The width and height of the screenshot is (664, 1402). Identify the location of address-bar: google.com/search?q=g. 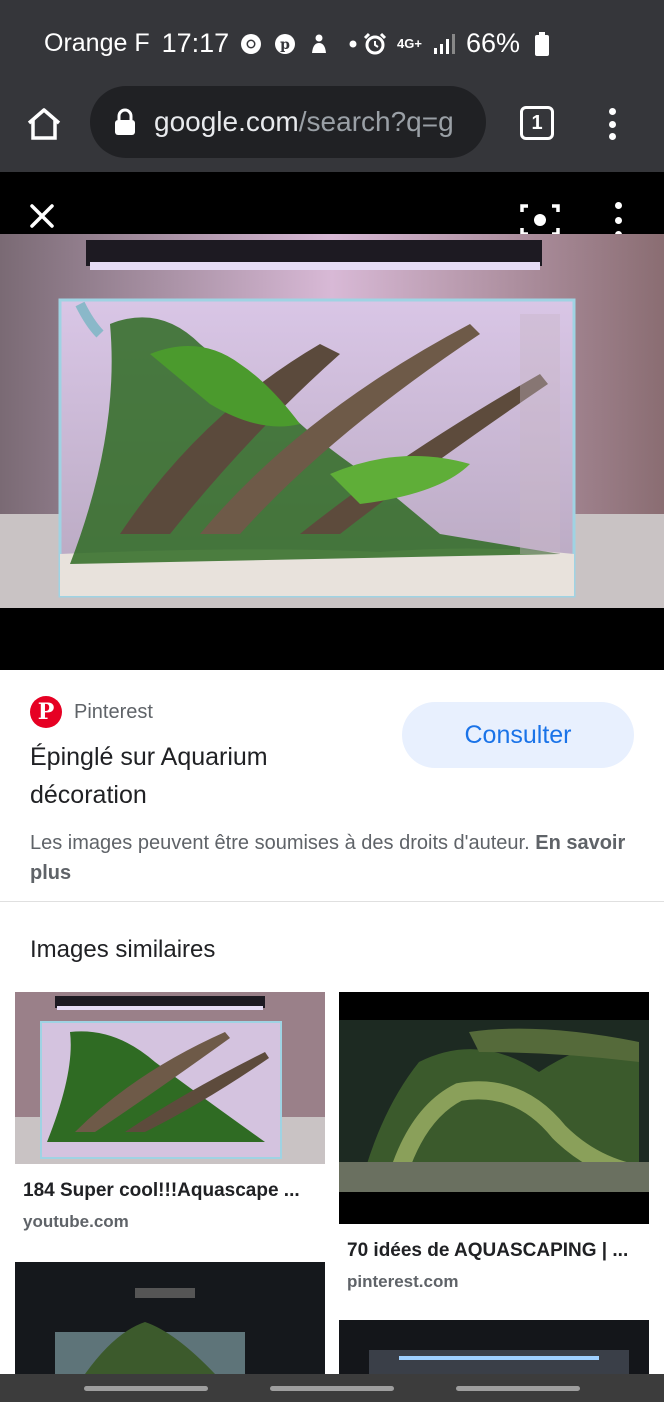
(288, 122).